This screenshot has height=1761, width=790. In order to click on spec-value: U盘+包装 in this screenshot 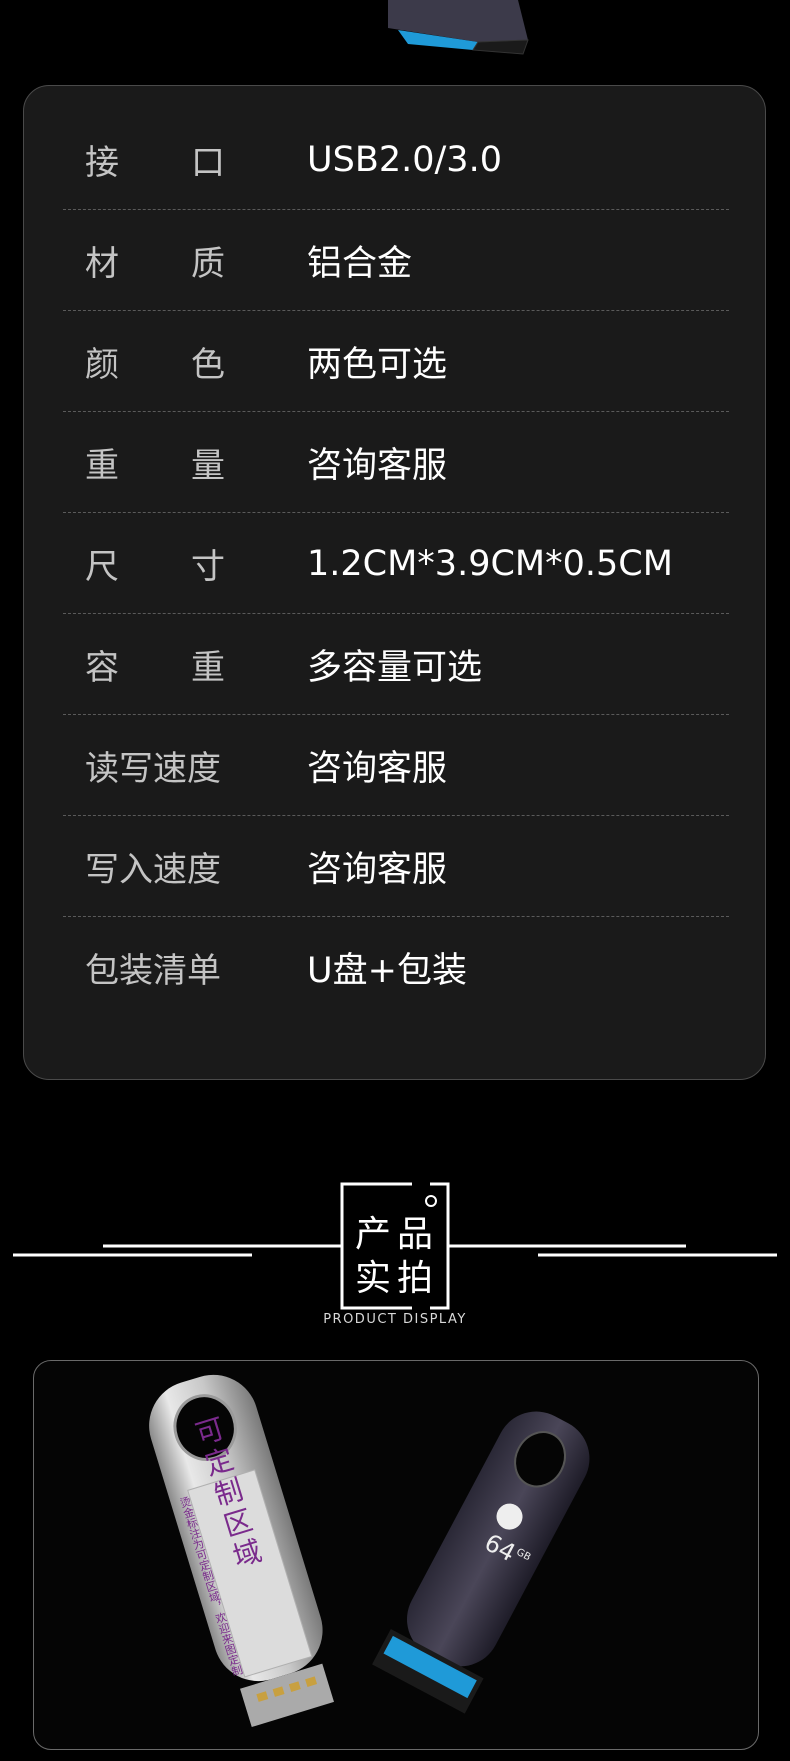, I will do `click(387, 971)`.